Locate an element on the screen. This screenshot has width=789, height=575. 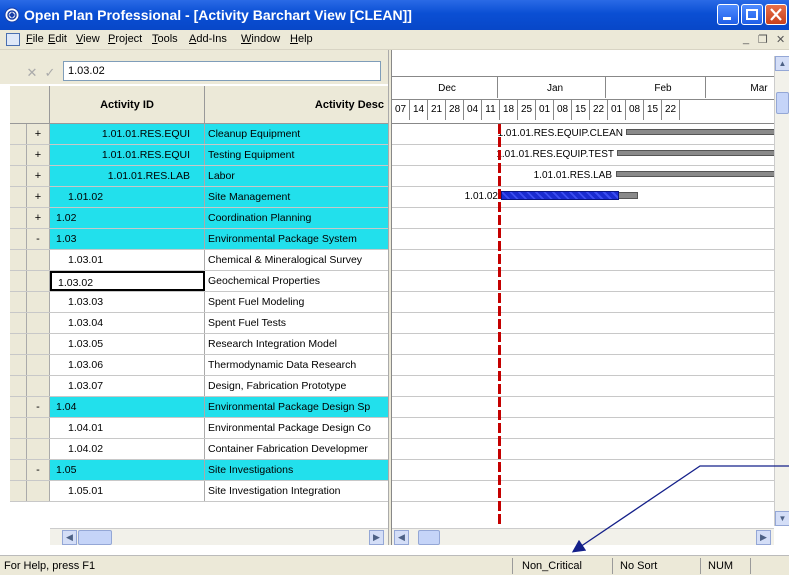
table-row: +1.01.01.RES.EQUI Cleanup Equipment is located at coordinates (199, 134).